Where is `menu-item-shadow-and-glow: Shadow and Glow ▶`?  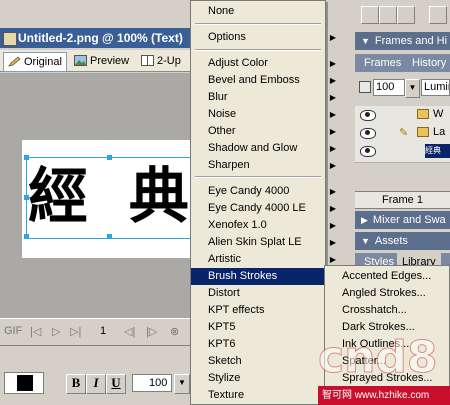 menu-item-shadow-and-glow: Shadow and Glow ▶ is located at coordinates (266, 148).